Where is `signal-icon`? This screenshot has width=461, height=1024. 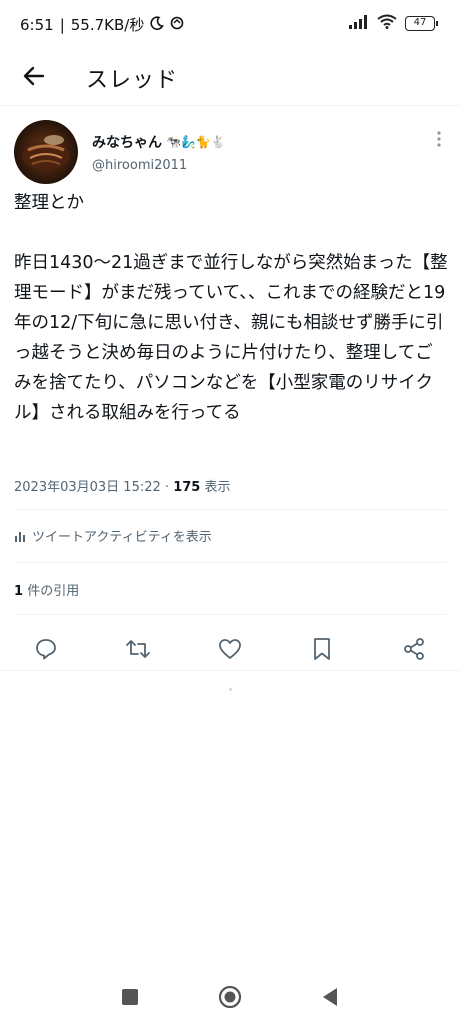
signal-icon is located at coordinates (359, 23).